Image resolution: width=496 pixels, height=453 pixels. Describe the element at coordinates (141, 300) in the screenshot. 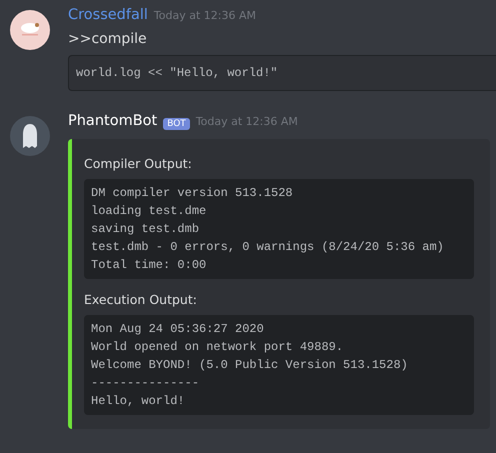

I see `field-title: Execution Output:` at that location.